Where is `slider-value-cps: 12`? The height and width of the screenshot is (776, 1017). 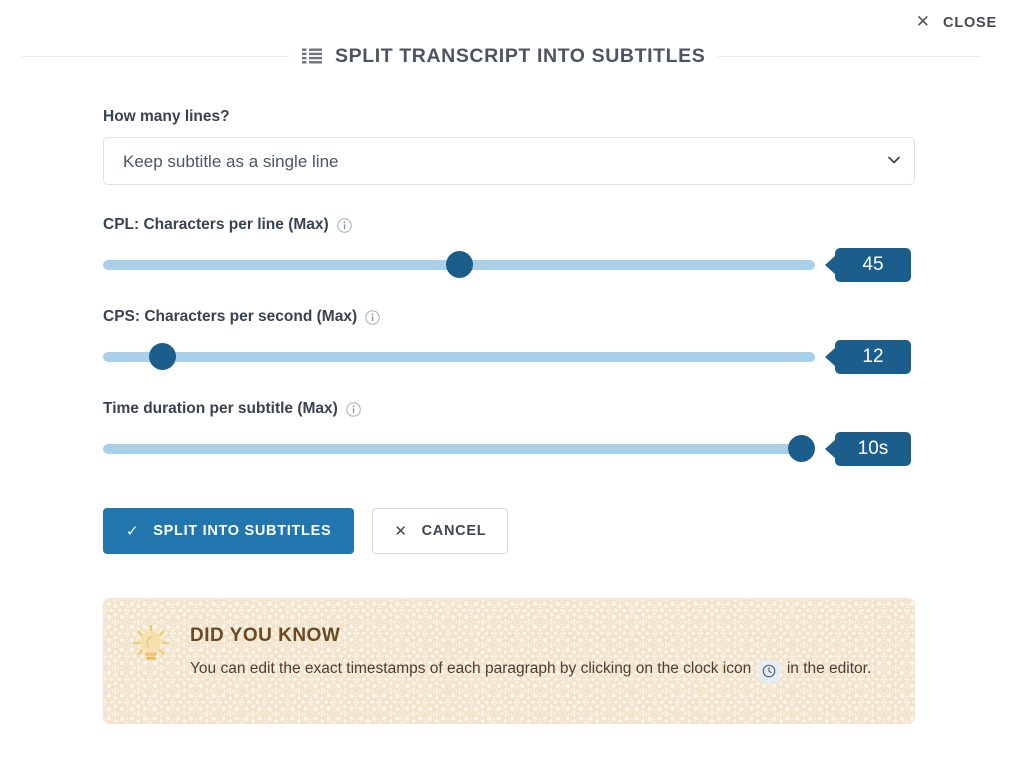 slider-value-cps: 12 is located at coordinates (873, 357).